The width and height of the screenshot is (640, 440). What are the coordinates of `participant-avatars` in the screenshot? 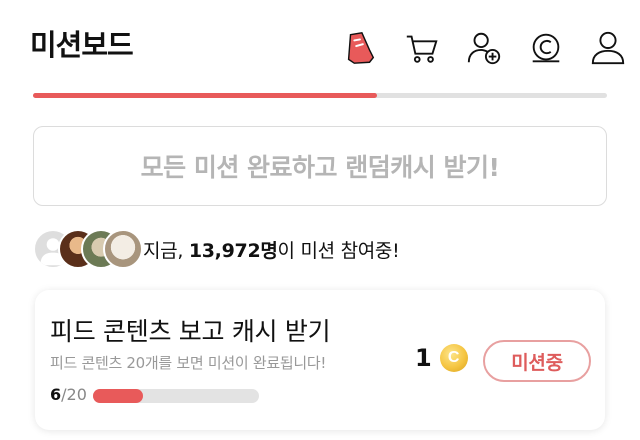 It's located at (88, 249).